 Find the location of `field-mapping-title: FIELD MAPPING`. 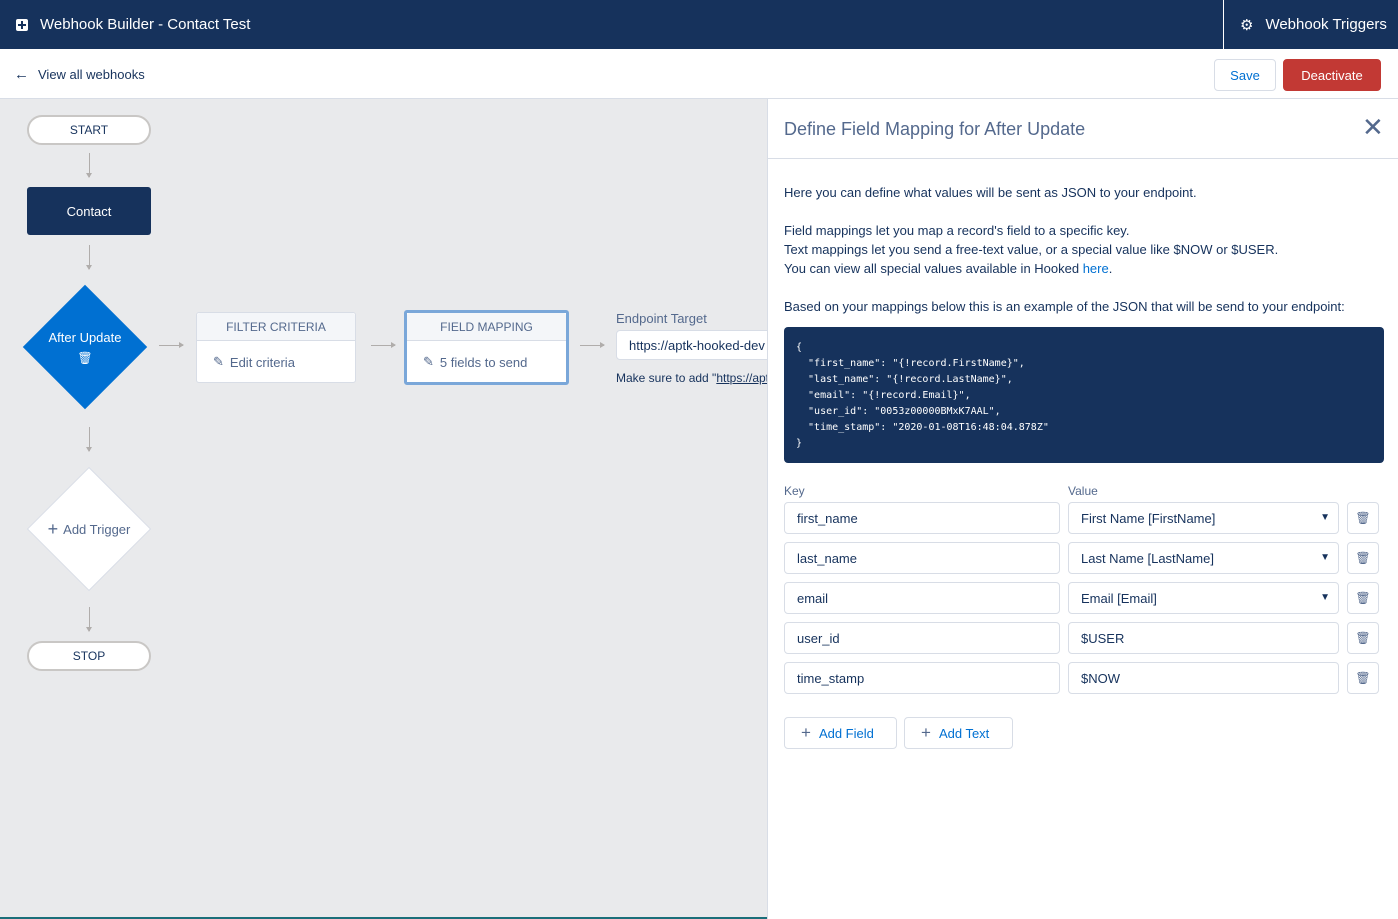

field-mapping-title: FIELD MAPPING is located at coordinates (486, 327).